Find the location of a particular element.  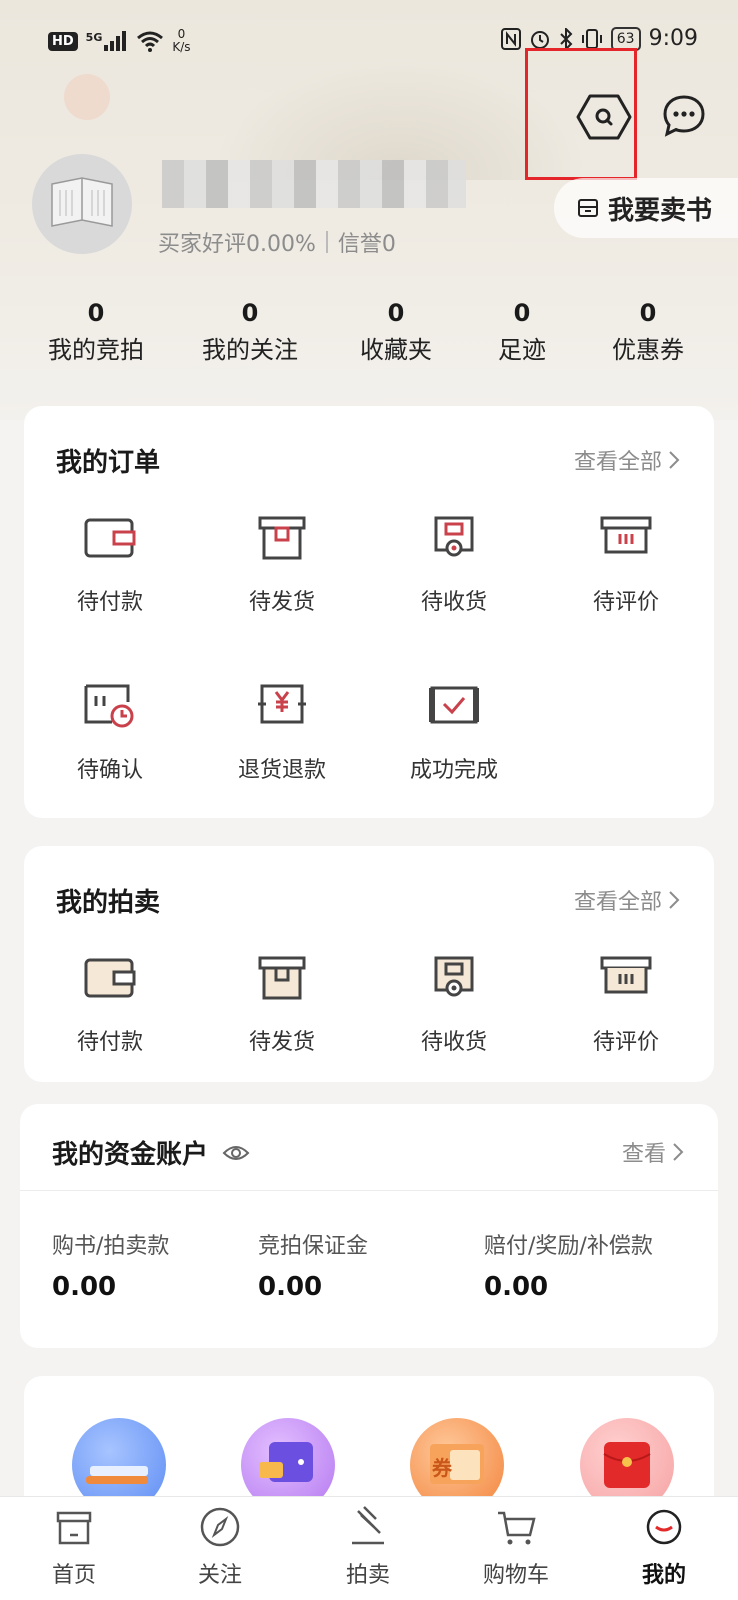

settings-hexagon-icon is located at coordinates (604, 117).